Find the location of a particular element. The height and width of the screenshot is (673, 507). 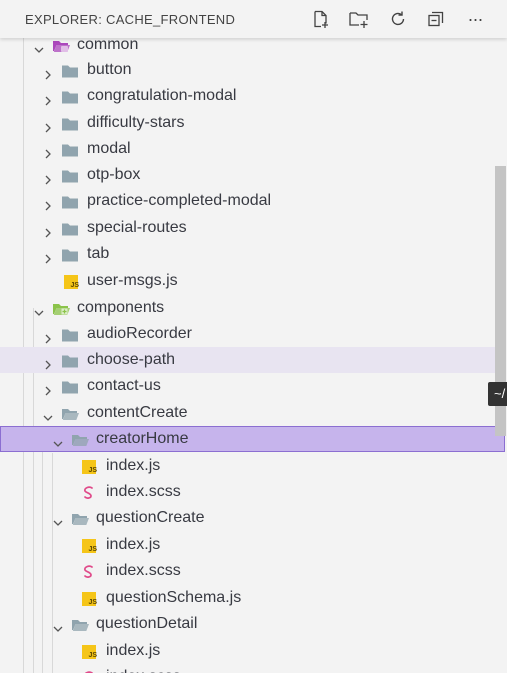

tree-item-label: choose-path is located at coordinates (131, 359).